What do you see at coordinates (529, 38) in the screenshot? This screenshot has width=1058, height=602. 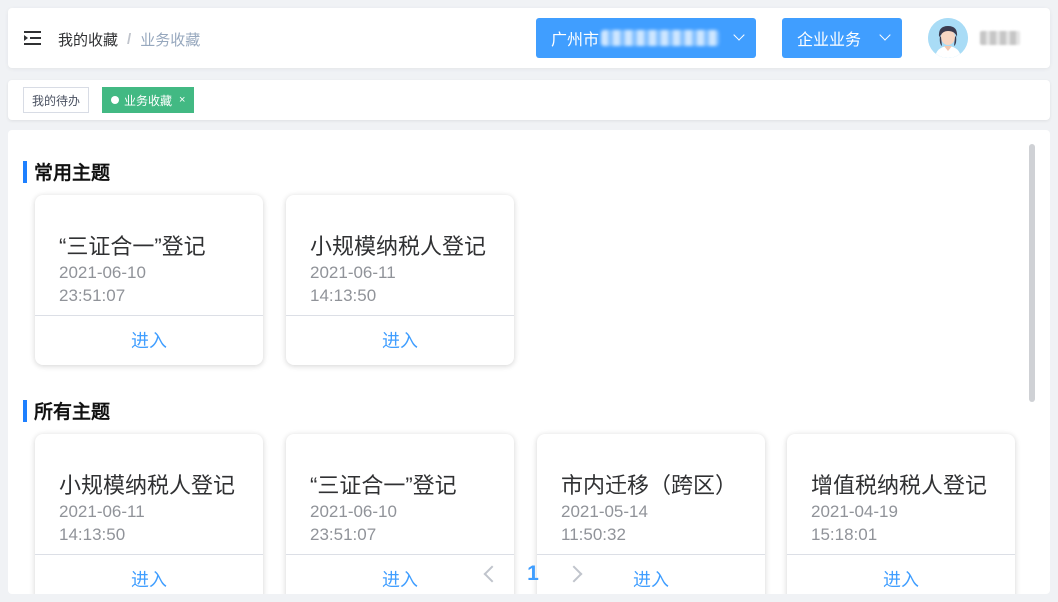 I see `top-navbar: 我的收藏 / 业务收藏 广州市 企业业务` at bounding box center [529, 38].